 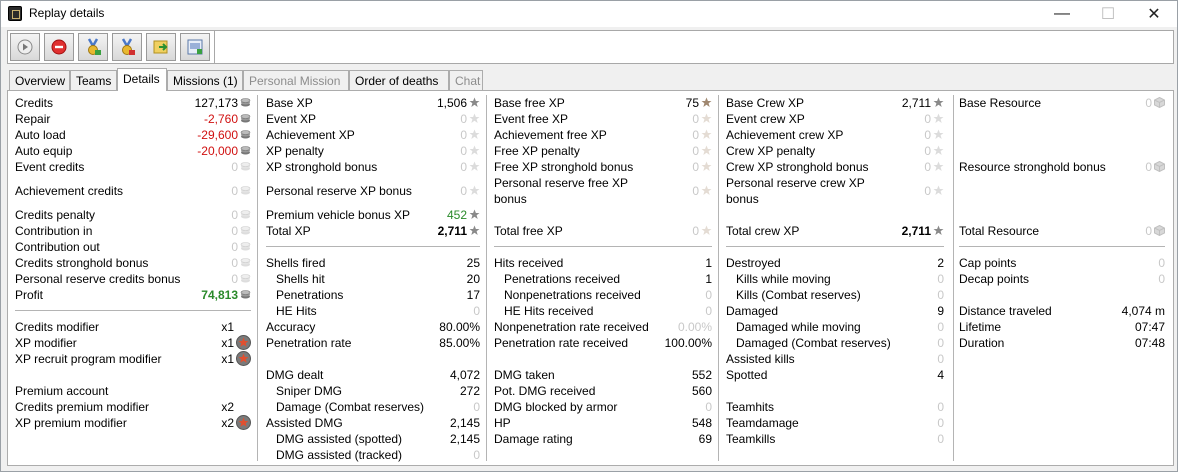 What do you see at coordinates (785, 135) in the screenshot?
I see `achievement-crew-xp-label: Achievement crew XP` at bounding box center [785, 135].